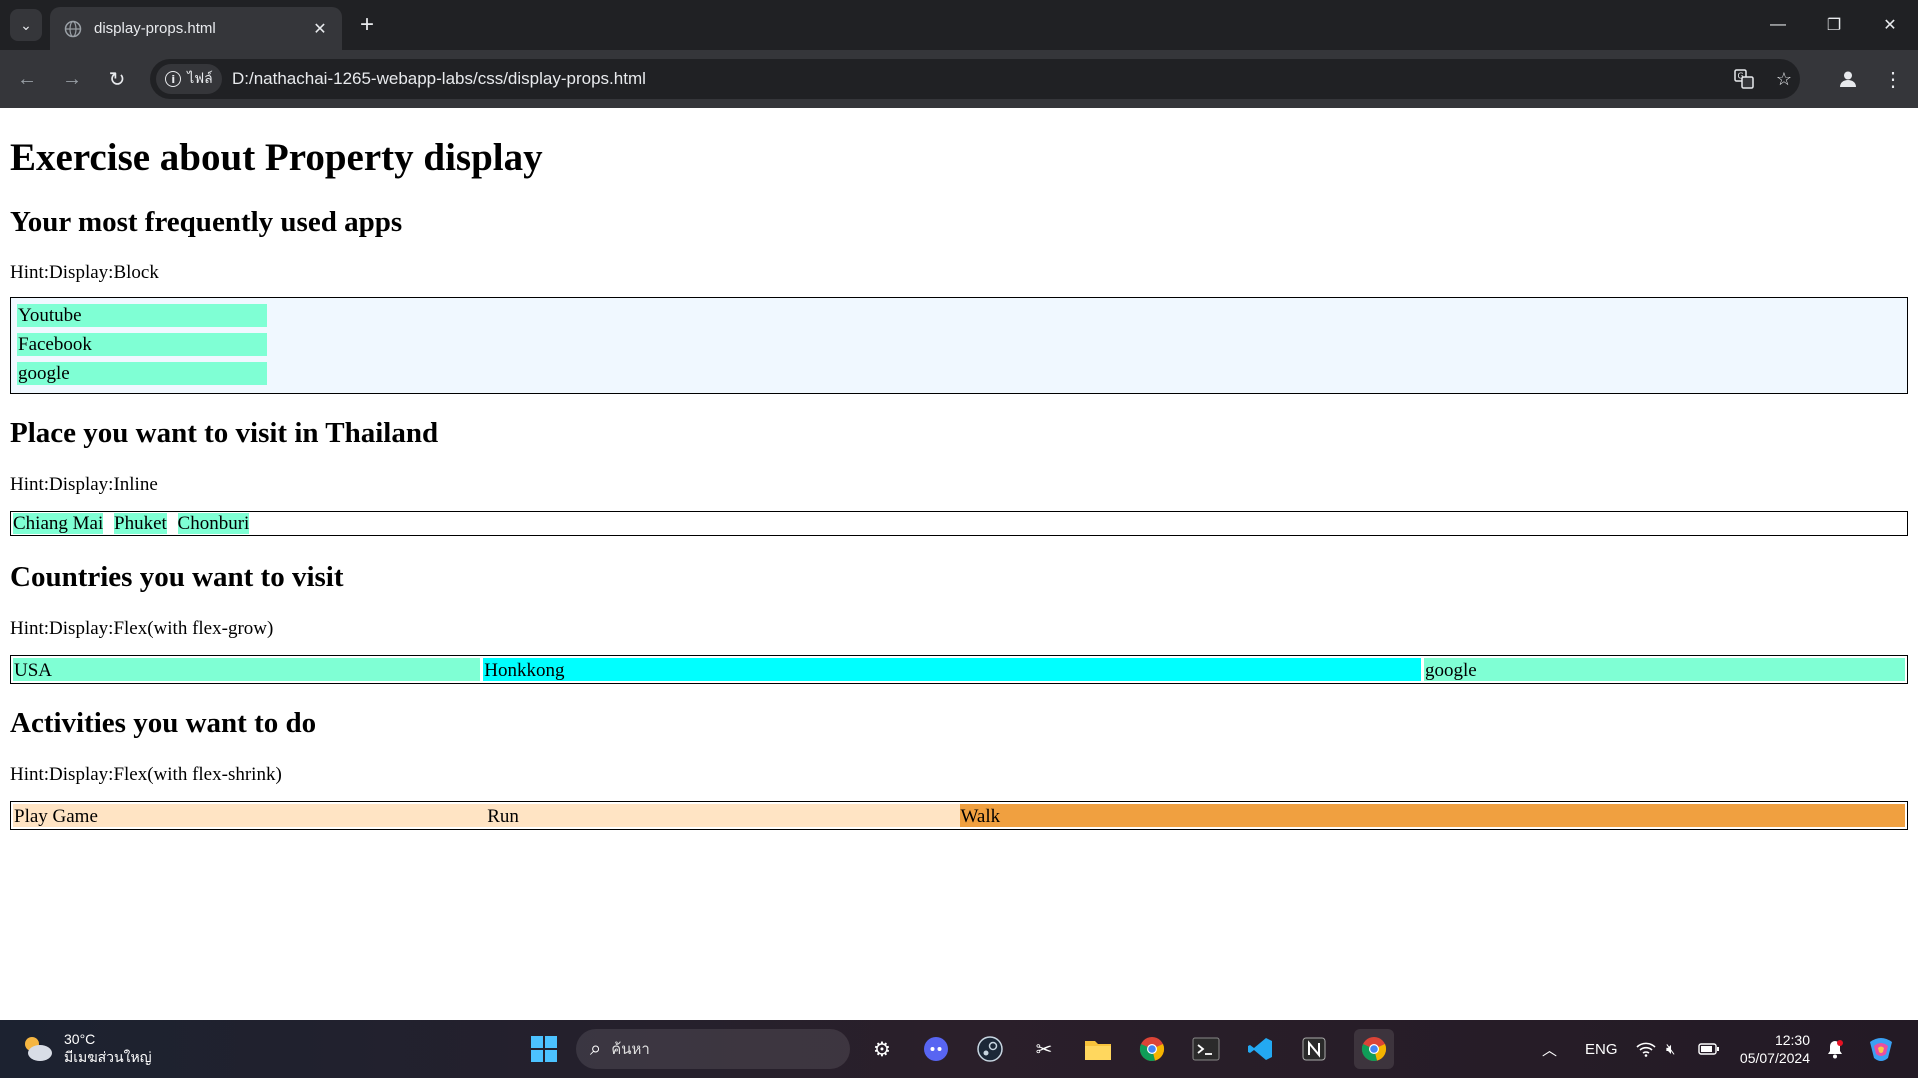  What do you see at coordinates (146, 774) in the screenshot?
I see `hint-flex-shrink: Hint:Display:Flex(with flex-shrink)` at bounding box center [146, 774].